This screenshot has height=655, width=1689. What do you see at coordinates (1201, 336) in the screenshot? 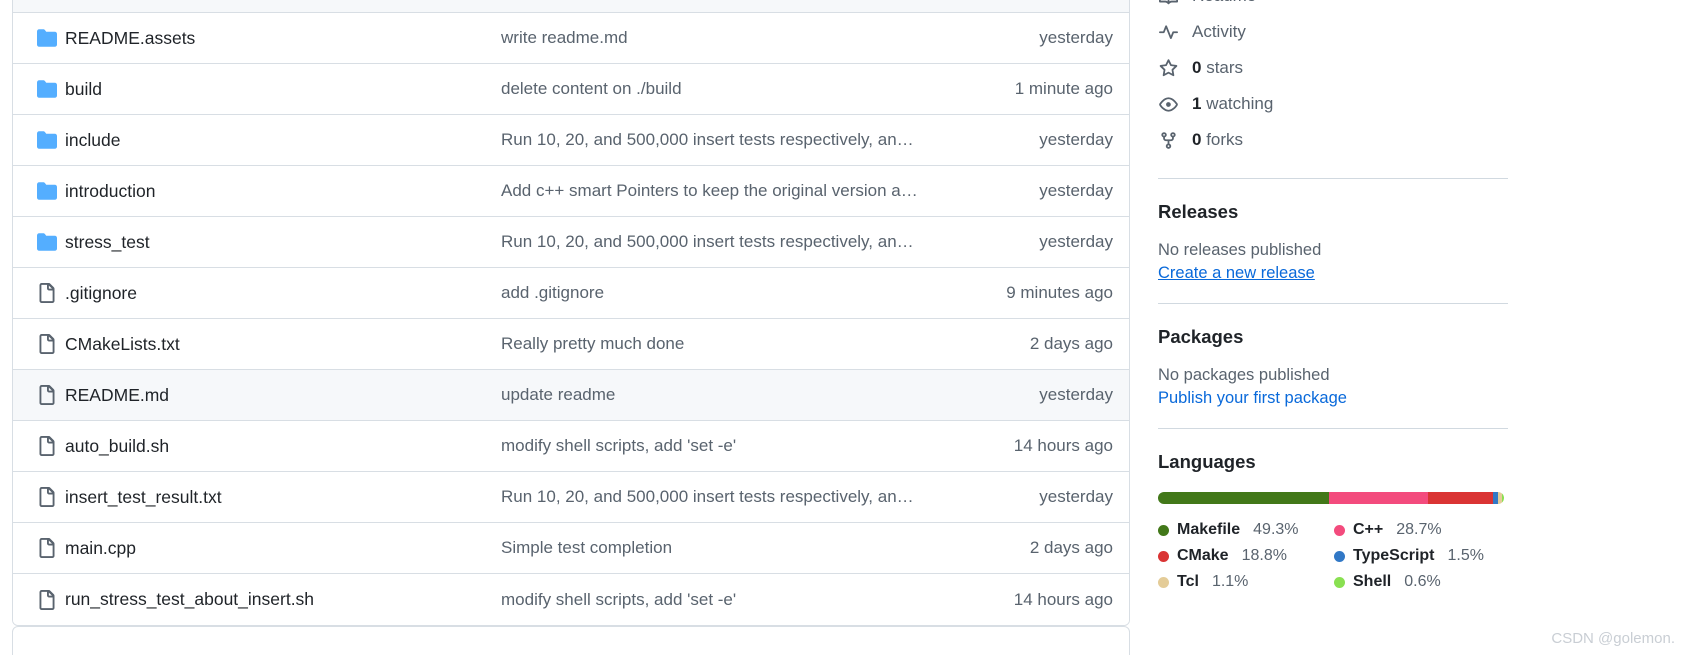
I see `packages-heading: Packages` at bounding box center [1201, 336].